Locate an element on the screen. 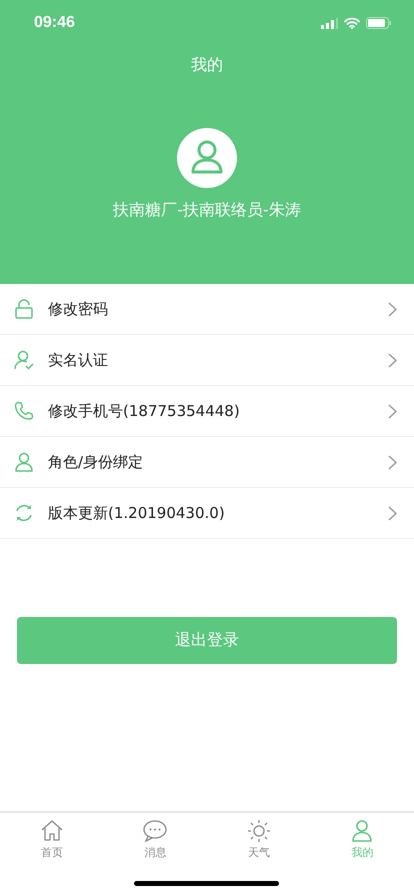  avatar-icon is located at coordinates (207, 158).